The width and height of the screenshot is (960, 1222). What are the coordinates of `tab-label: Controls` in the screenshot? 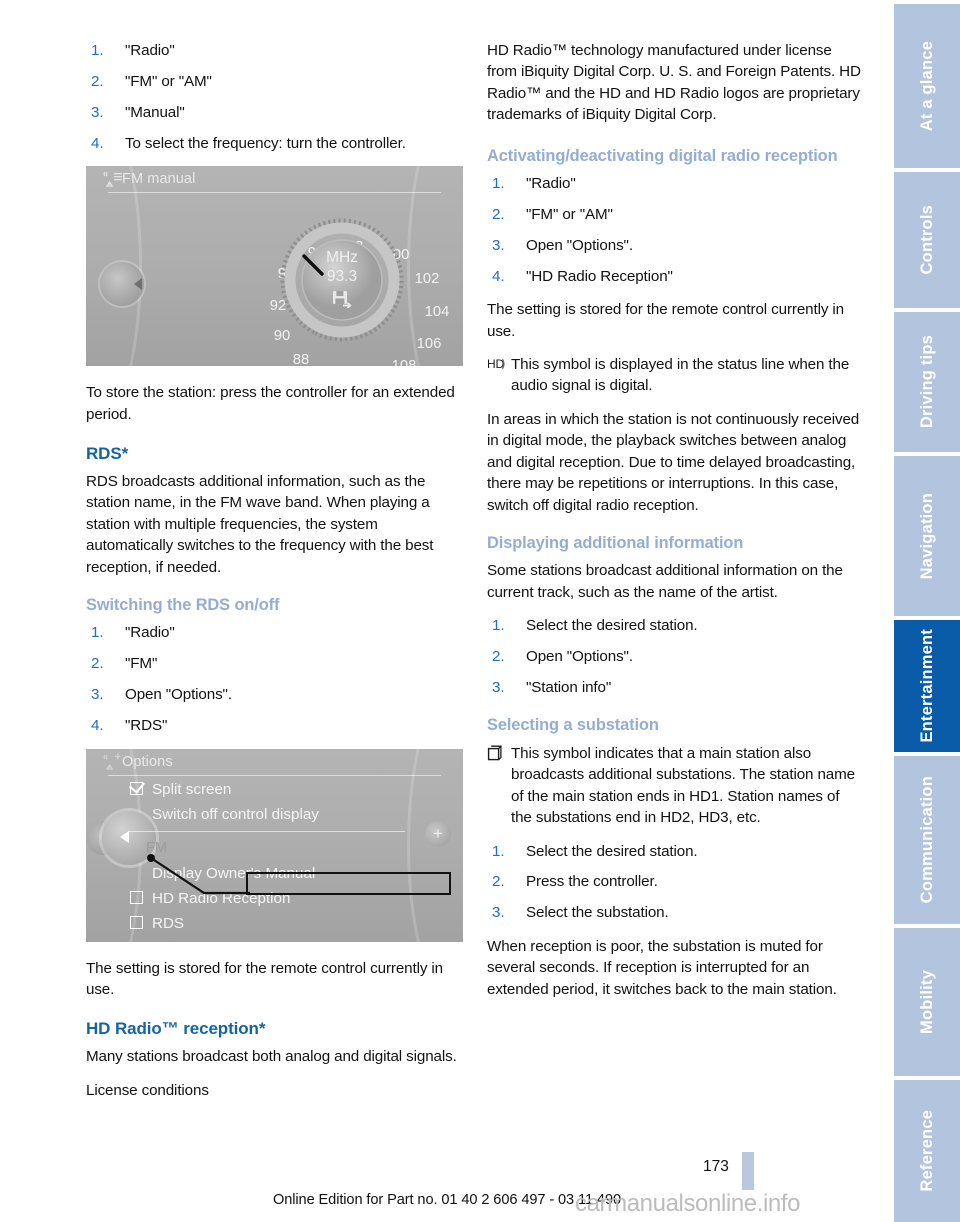 It's located at (926, 240).